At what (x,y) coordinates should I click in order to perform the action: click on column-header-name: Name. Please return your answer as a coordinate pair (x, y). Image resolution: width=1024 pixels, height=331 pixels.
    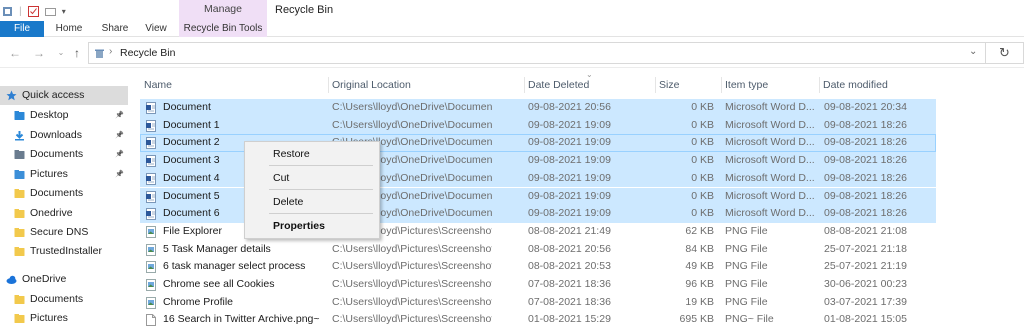
    Looking at the image, I should click on (234, 85).